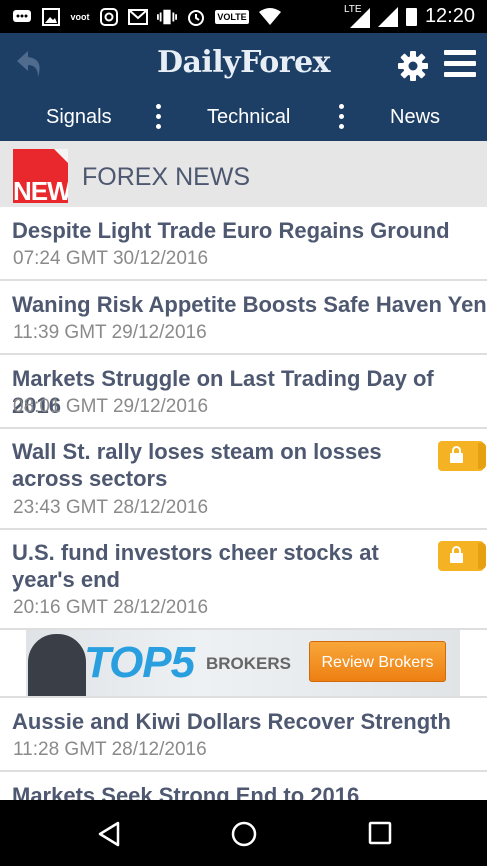 This screenshot has width=487, height=866. I want to click on new-badge-icon: NEW, so click(40, 176).